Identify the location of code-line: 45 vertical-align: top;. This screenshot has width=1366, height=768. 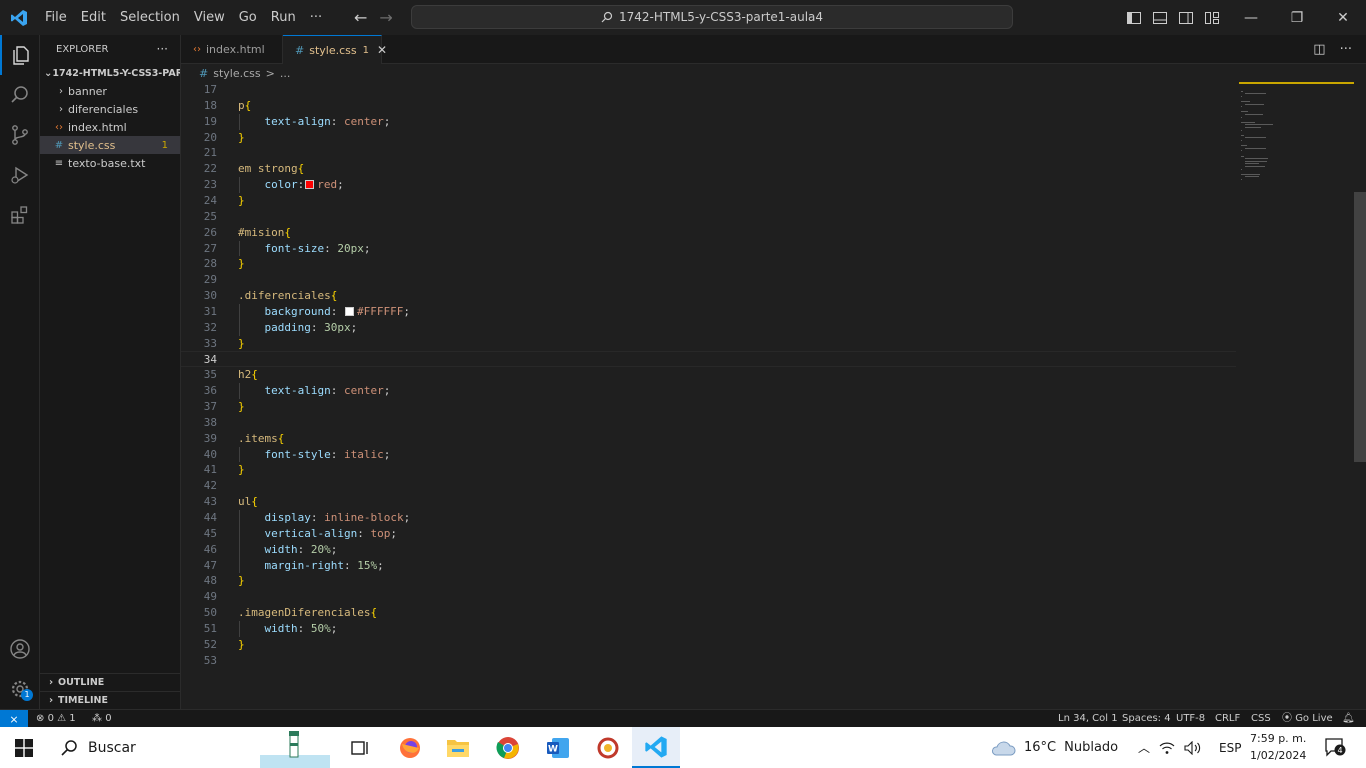
(708, 534).